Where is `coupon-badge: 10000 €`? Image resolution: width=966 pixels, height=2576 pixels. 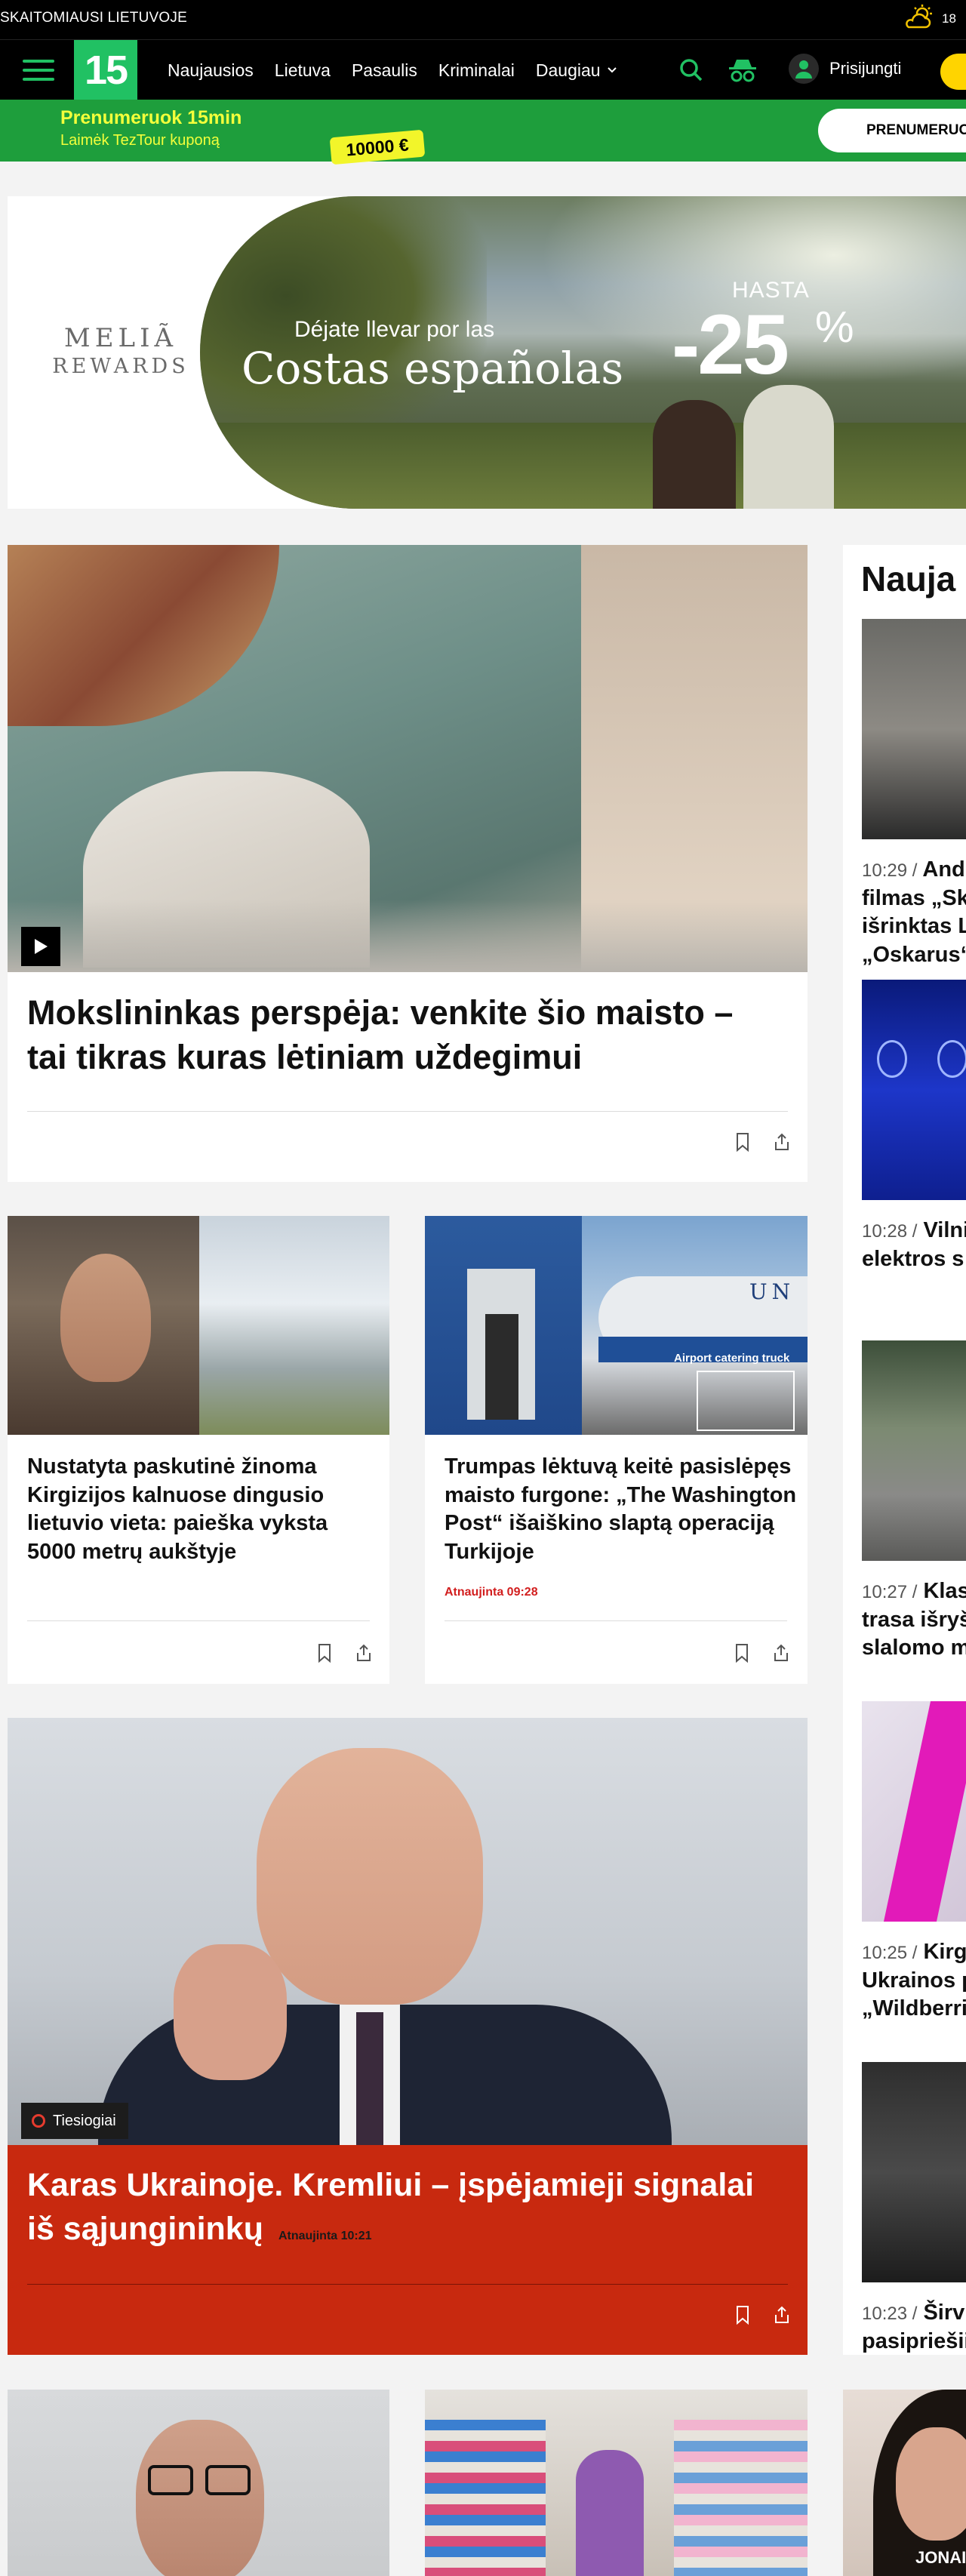
coupon-badge: 10000 € is located at coordinates (377, 147).